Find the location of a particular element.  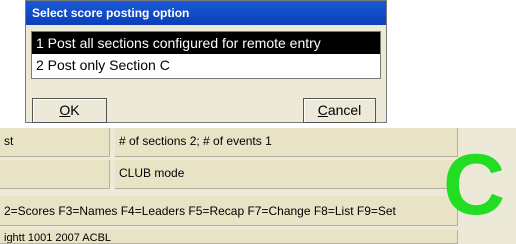

cancel-label: ancel is located at coordinates (344, 110).